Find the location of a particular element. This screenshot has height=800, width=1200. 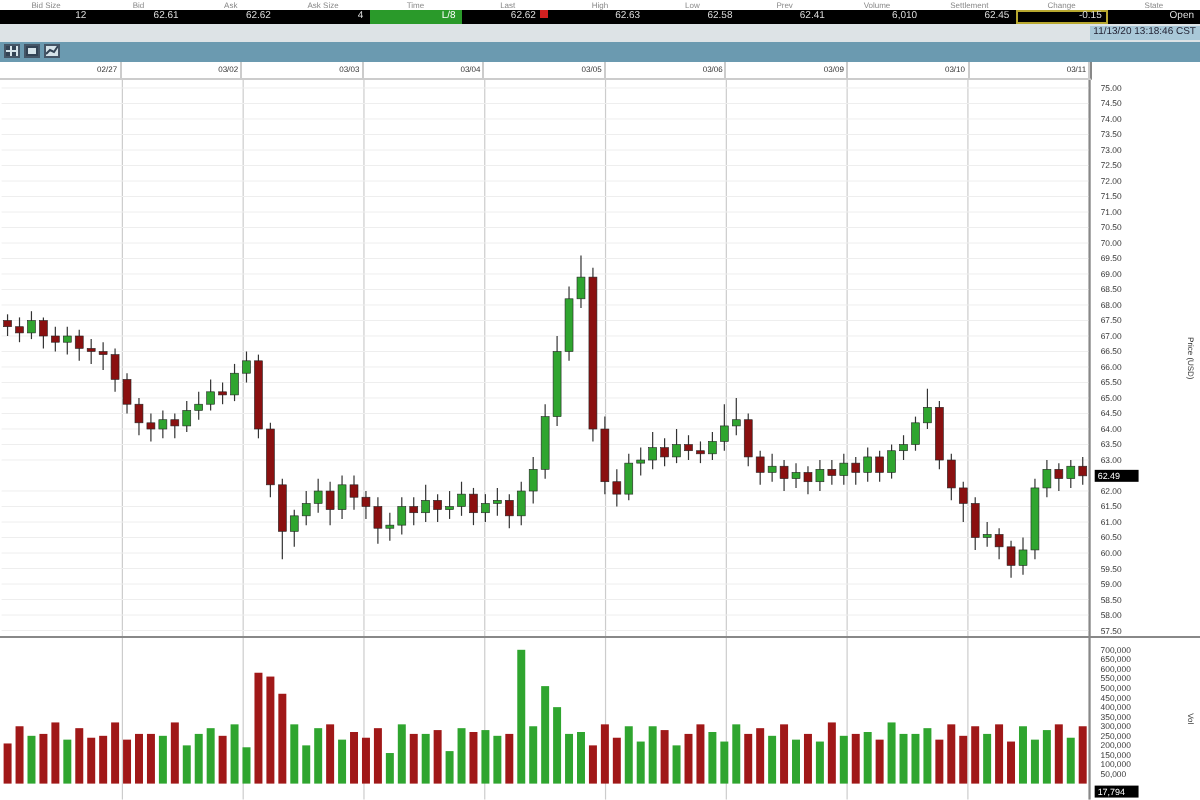

down-flag-icon is located at coordinates (543, 14).